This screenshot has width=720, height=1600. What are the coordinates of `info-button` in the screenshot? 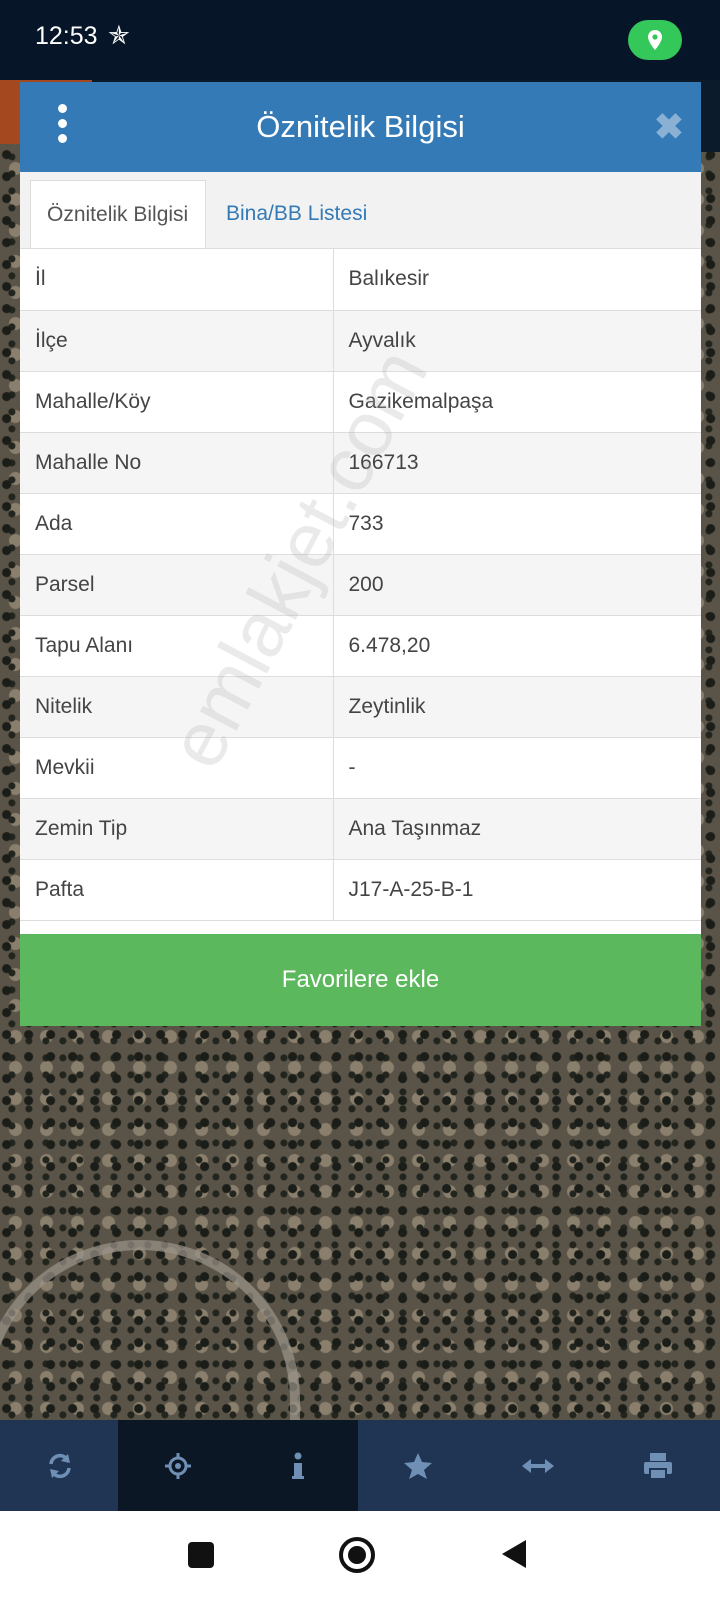 It's located at (298, 1465).